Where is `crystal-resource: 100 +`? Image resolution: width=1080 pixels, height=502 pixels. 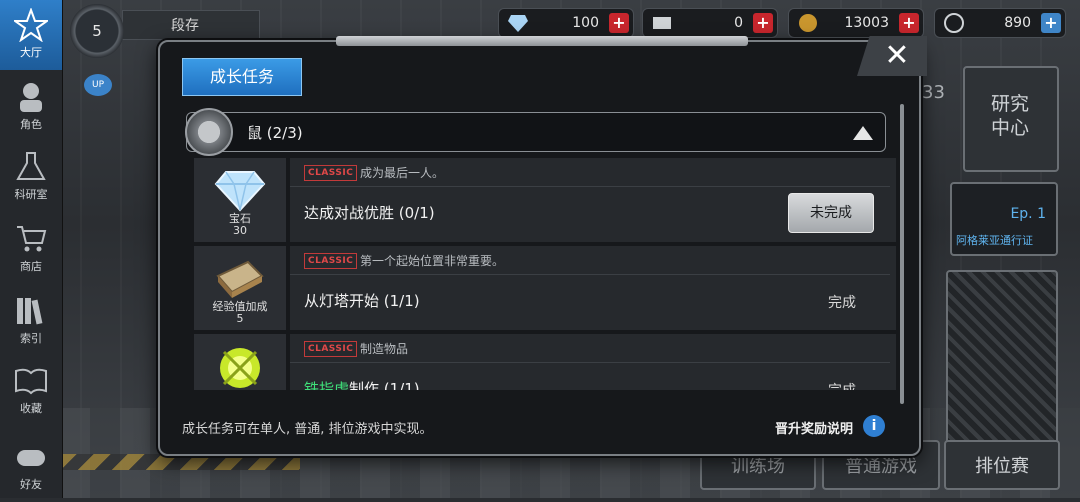 crystal-resource: 100 + is located at coordinates (566, 23).